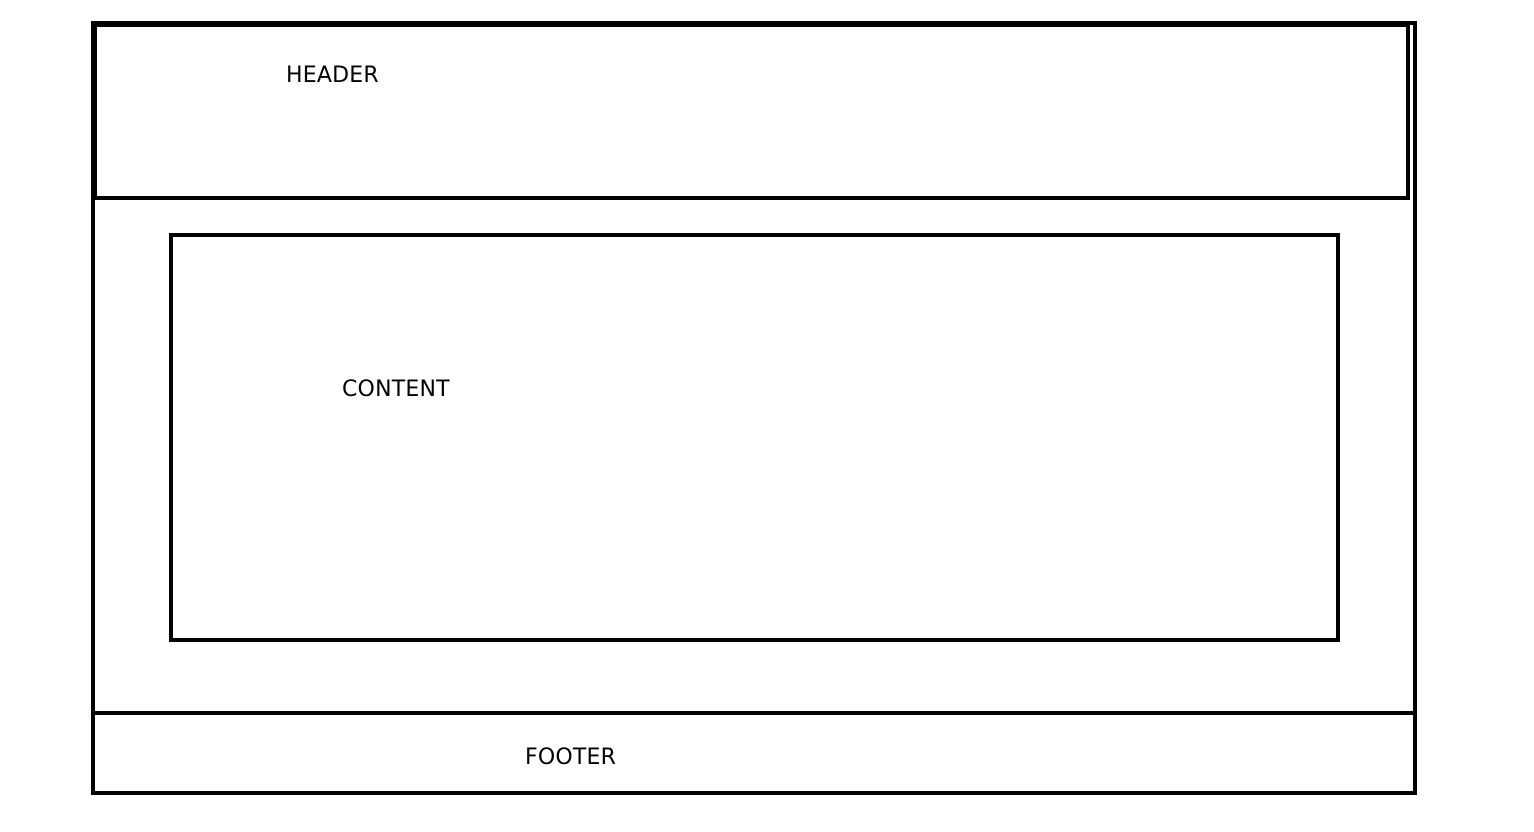  What do you see at coordinates (754, 753) in the screenshot?
I see `footer-region` at bounding box center [754, 753].